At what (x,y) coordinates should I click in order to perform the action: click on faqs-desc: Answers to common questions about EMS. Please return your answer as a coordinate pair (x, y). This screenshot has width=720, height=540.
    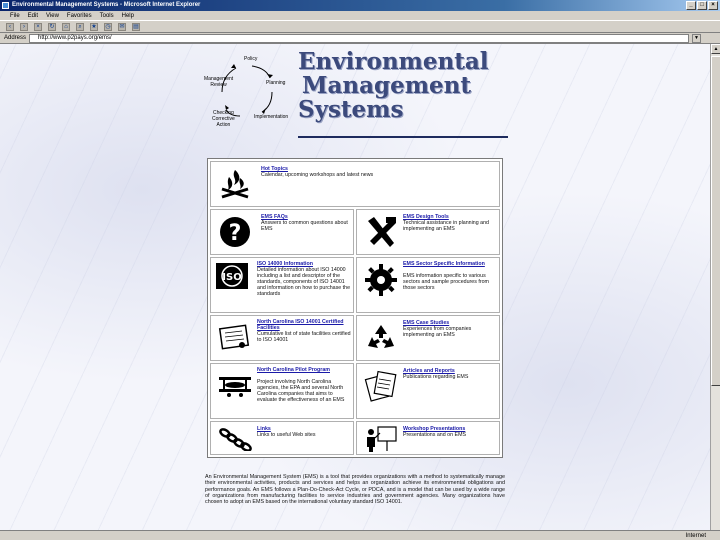
    Looking at the image, I should click on (304, 226).